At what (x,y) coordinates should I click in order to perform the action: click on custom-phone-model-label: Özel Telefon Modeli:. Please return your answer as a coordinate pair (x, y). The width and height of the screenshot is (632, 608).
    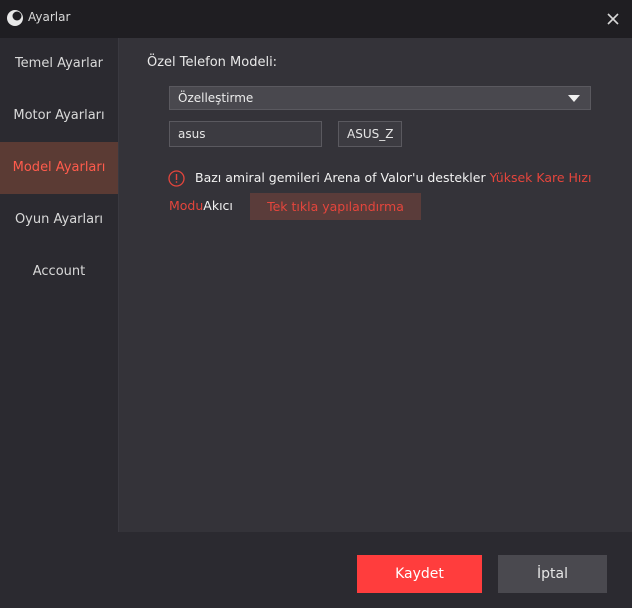
    Looking at the image, I should click on (212, 62).